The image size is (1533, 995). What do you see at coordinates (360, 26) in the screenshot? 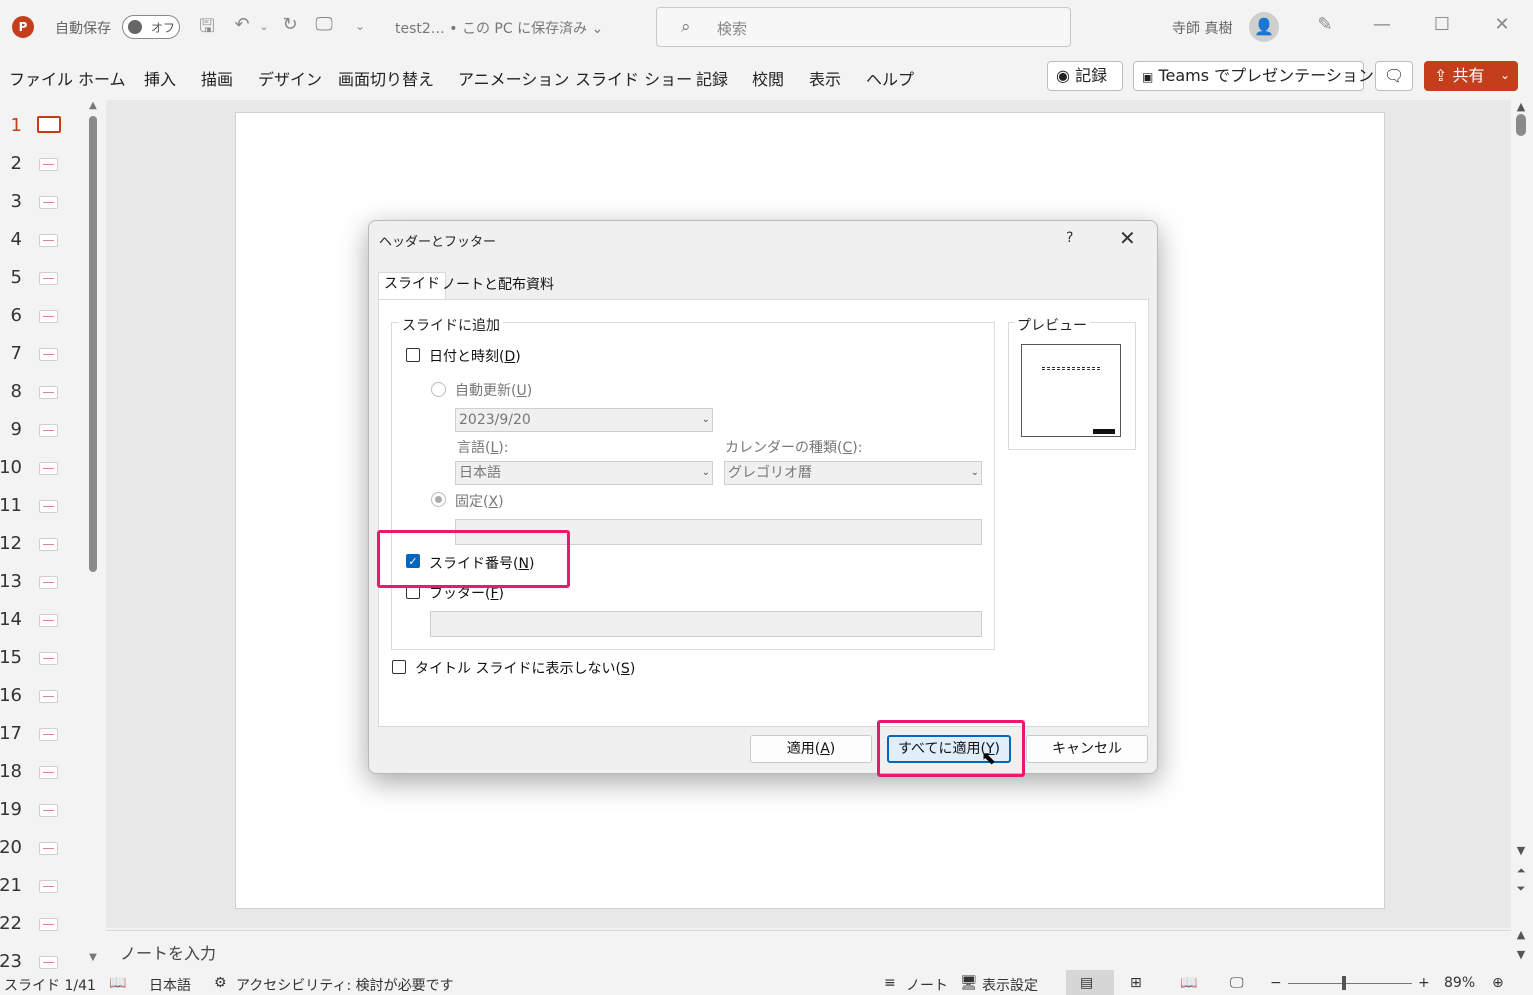
I see `customize-toolbar-icon: ⌄` at bounding box center [360, 26].